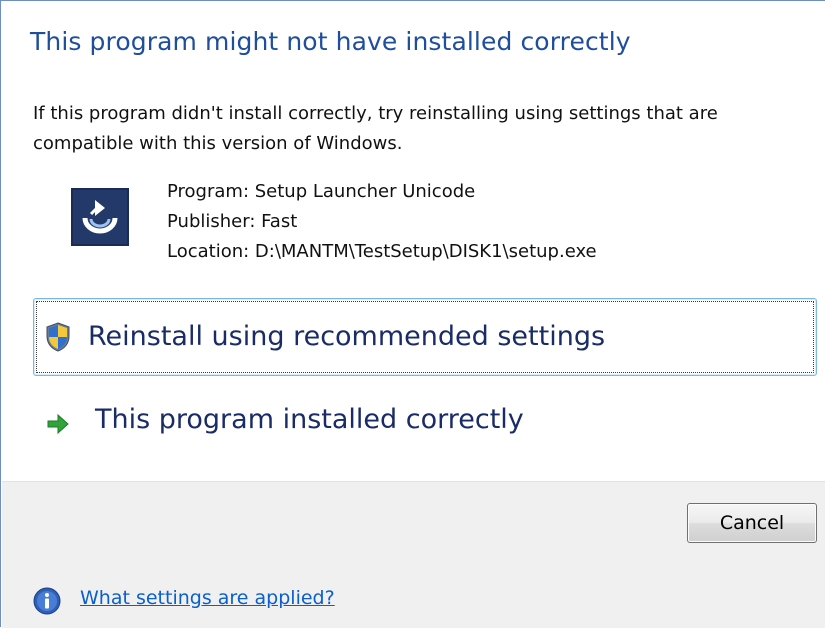 This screenshot has height=628, width=825. I want to click on cancel-button: Cancel, so click(752, 523).